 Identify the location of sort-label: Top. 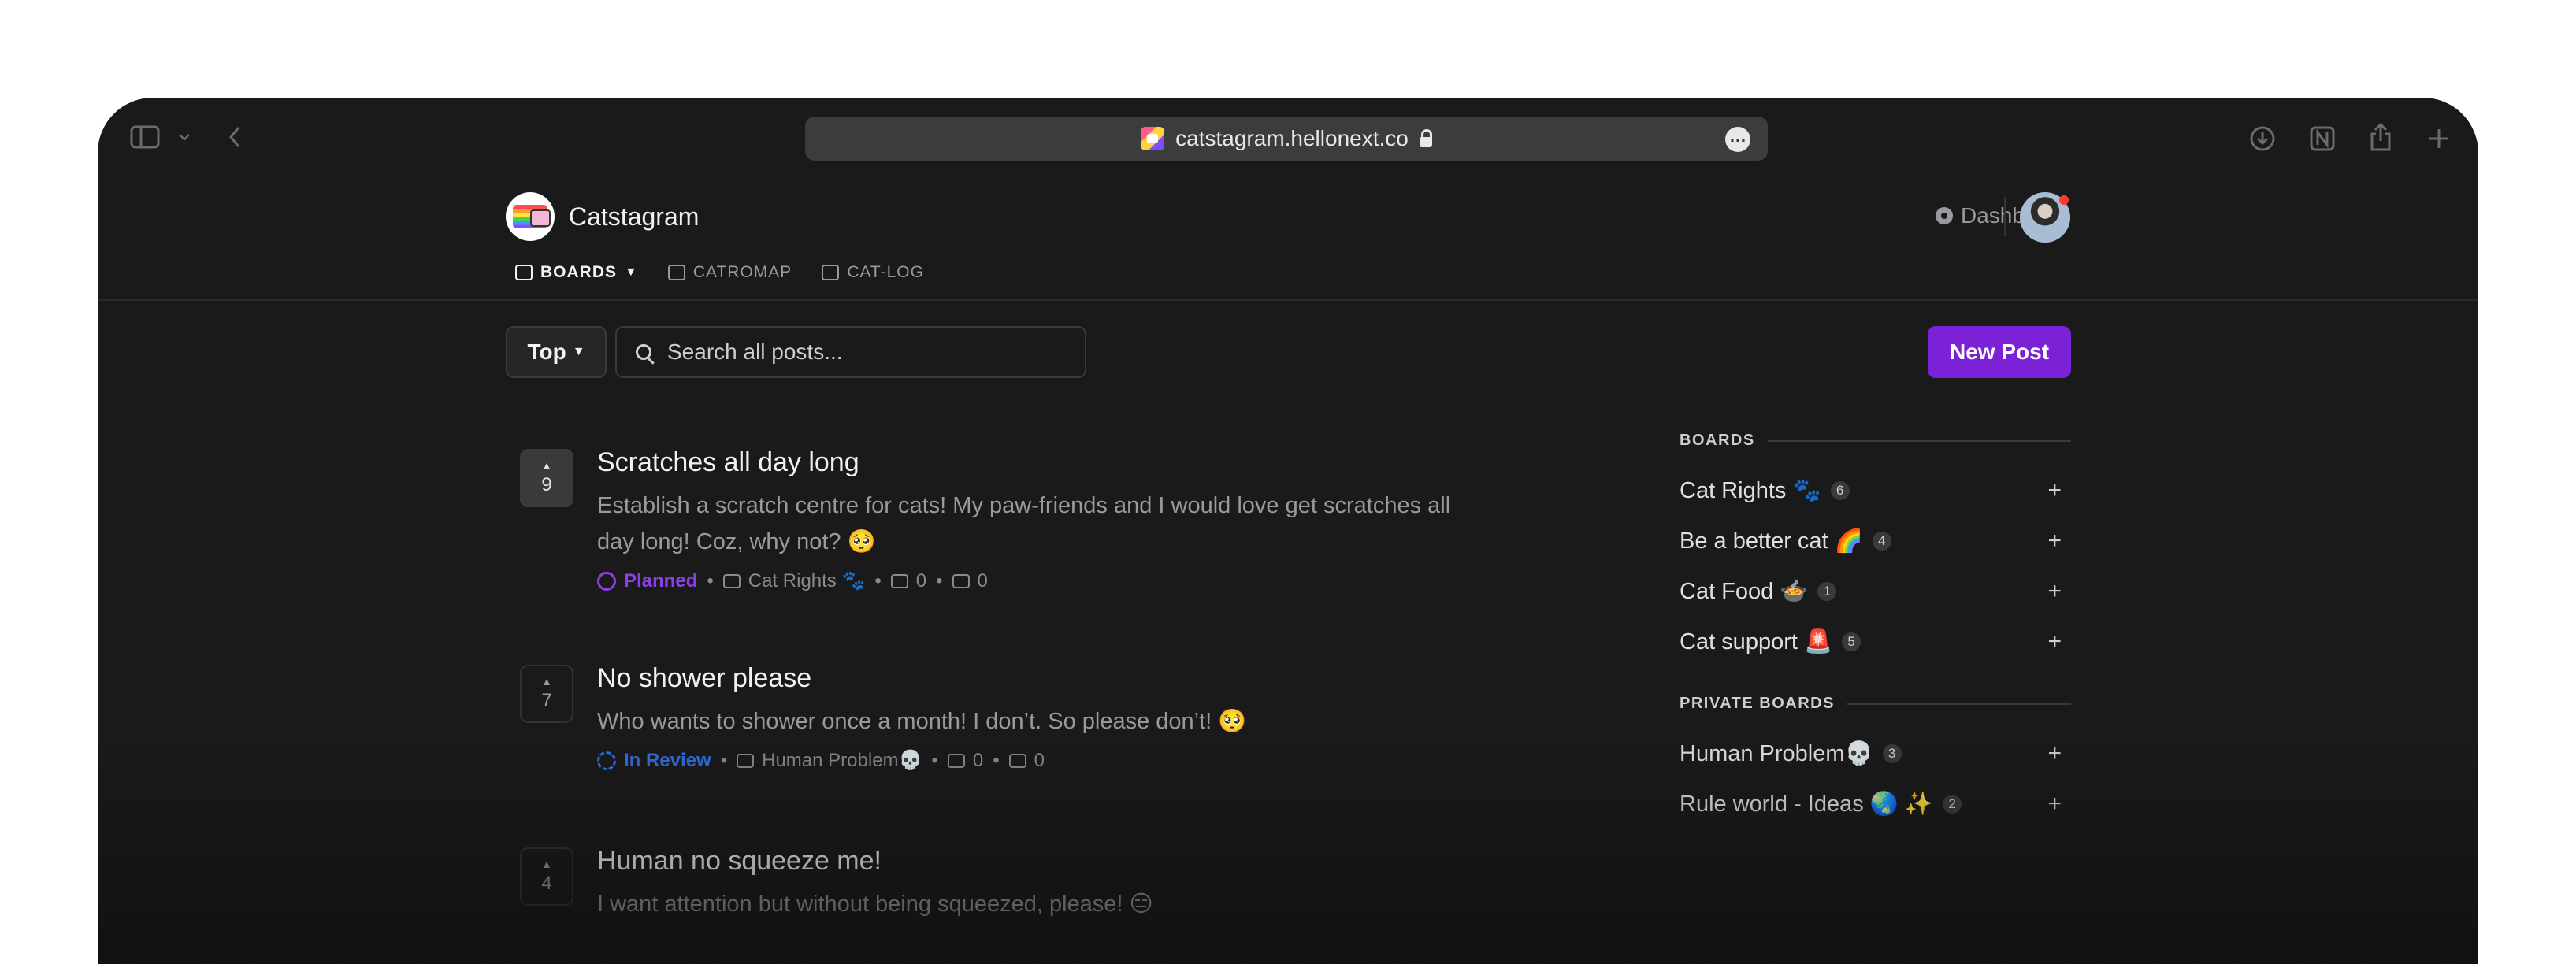
(546, 351).